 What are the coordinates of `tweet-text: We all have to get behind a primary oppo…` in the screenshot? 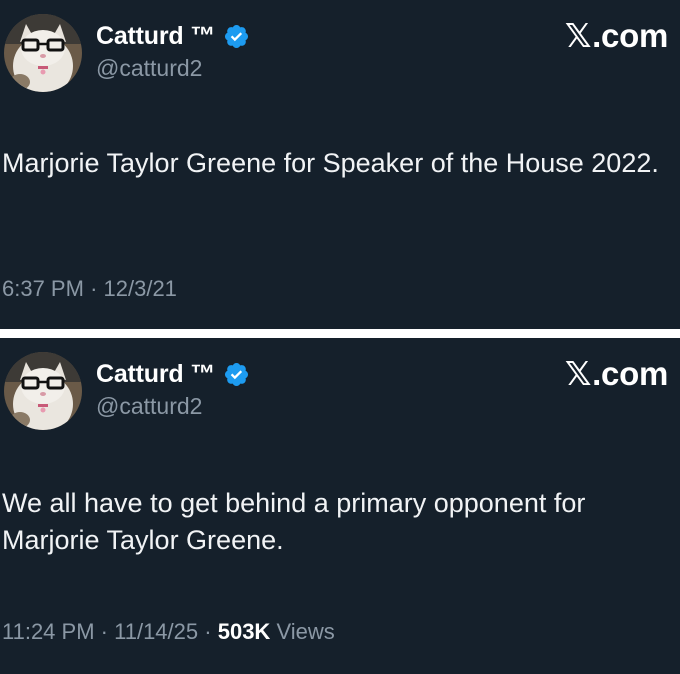 It's located at (294, 521).